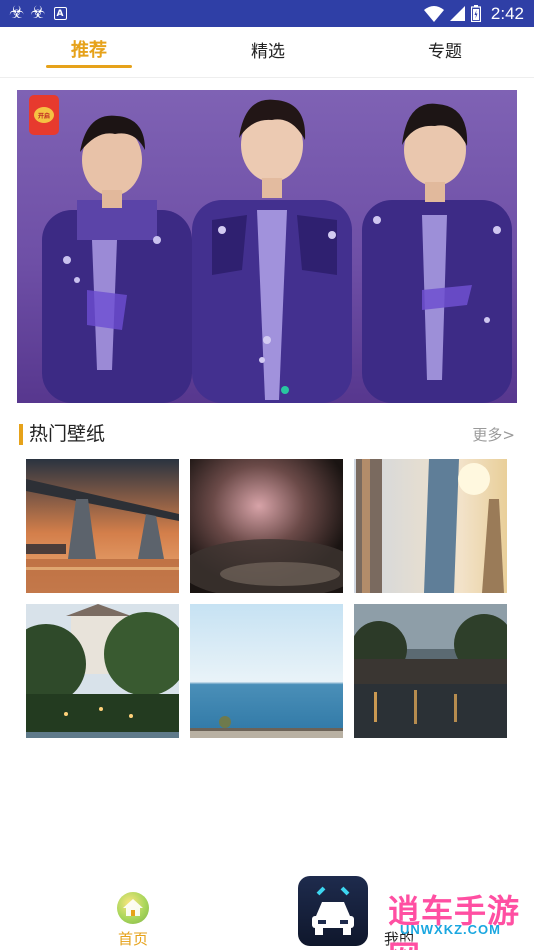  I want to click on red-packet-label: 开启, so click(44, 115).